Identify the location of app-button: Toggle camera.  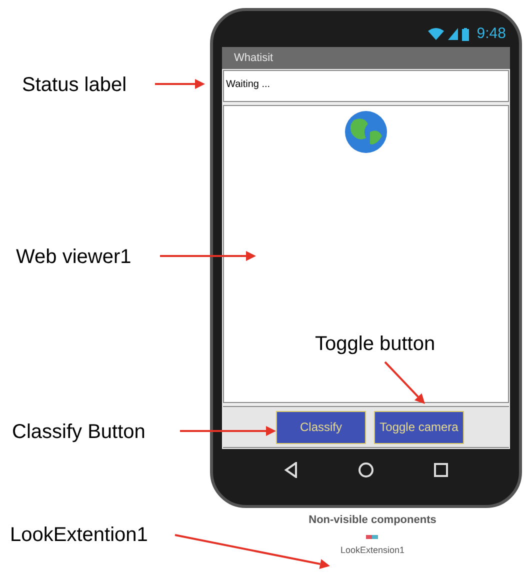
(419, 427).